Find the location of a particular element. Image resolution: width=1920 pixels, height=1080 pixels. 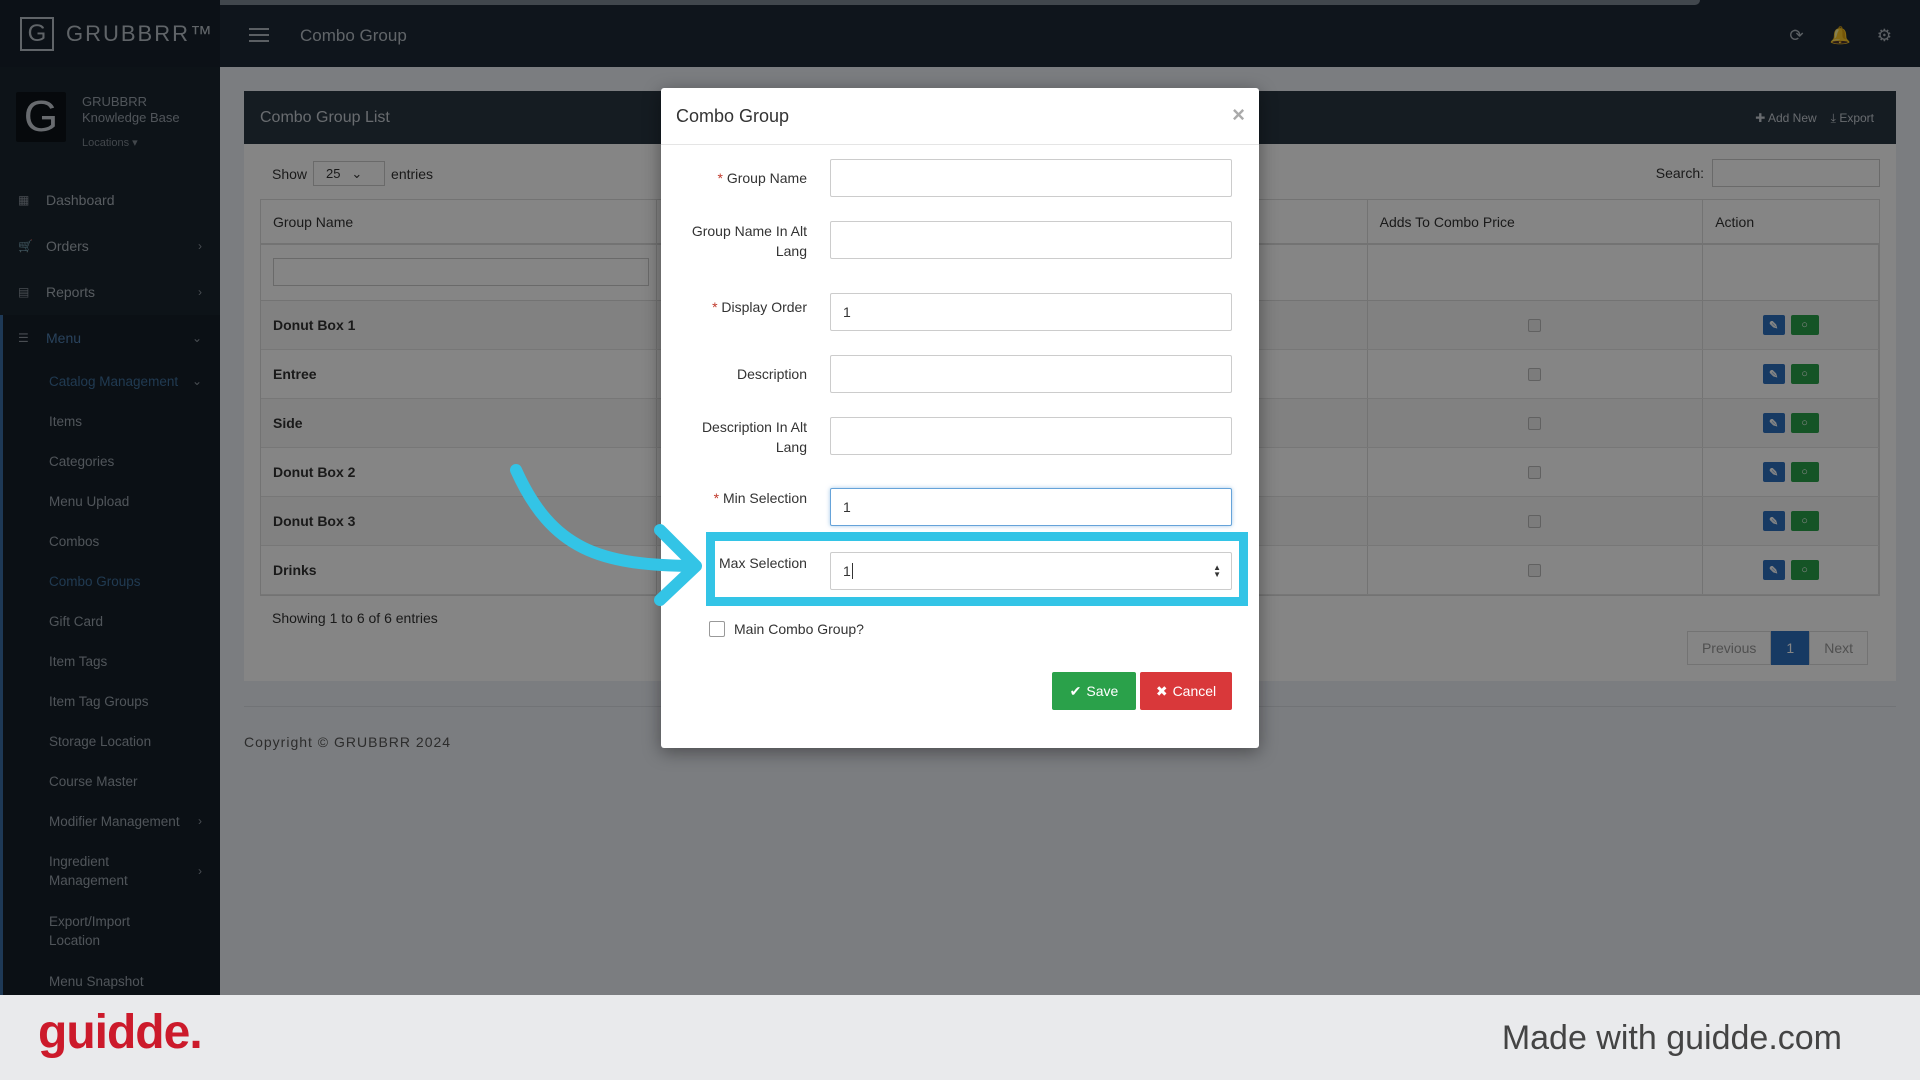

save-button: ✔ Save is located at coordinates (1094, 691).